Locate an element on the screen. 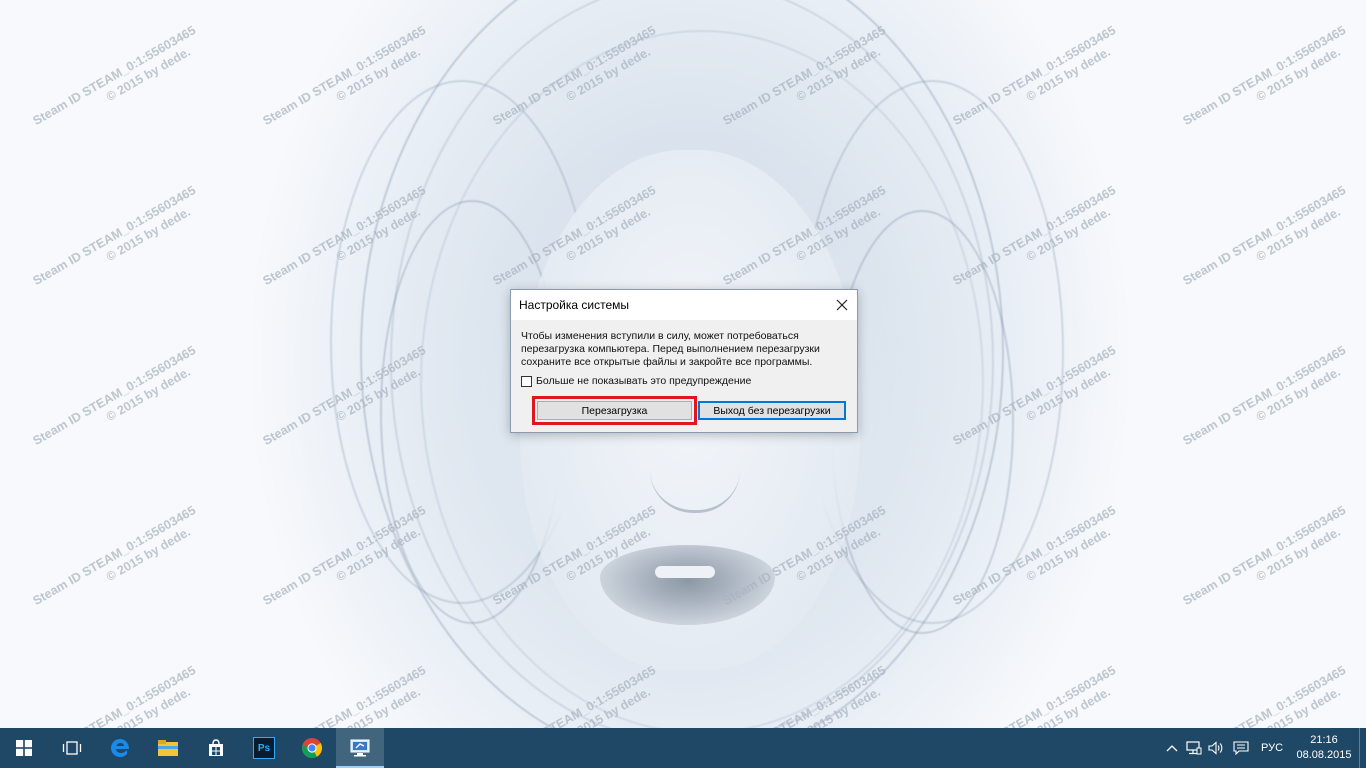 This screenshot has height=768, width=1366. clock: 21:16 08.08.2015 is located at coordinates (1324, 748).